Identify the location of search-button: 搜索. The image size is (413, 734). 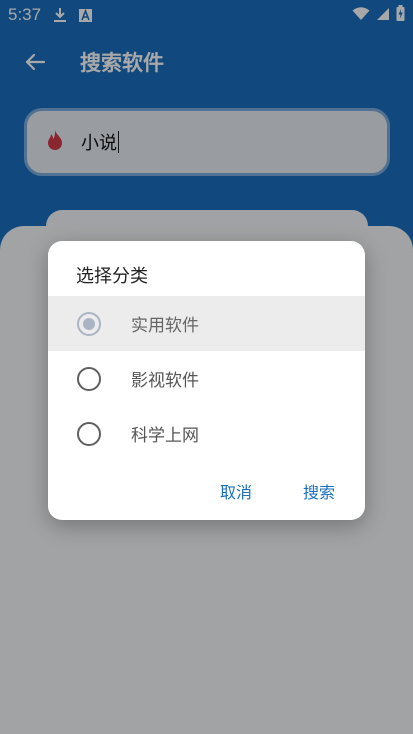
(319, 491).